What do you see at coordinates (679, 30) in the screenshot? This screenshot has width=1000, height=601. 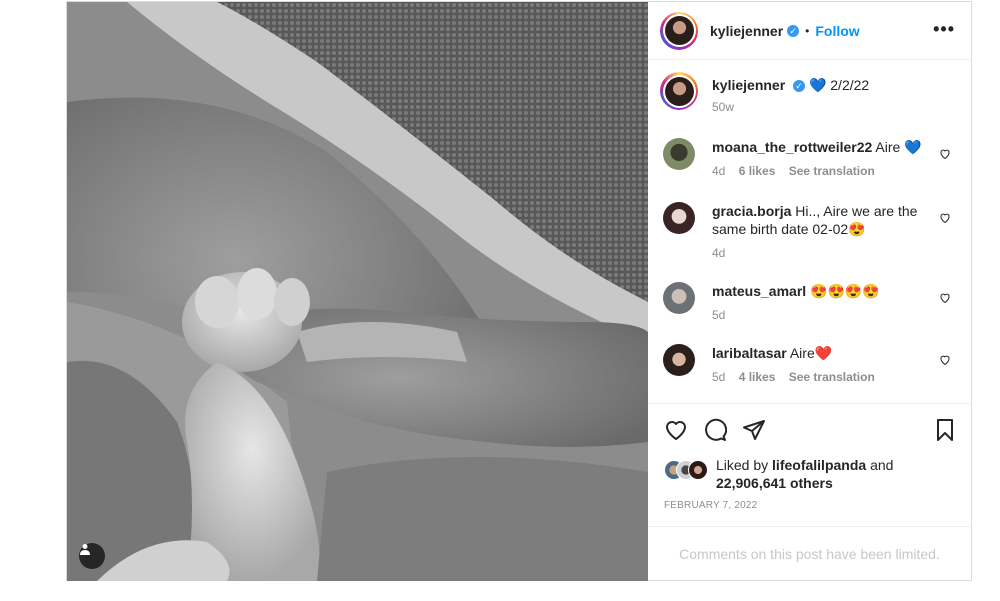 I see `author-avatar` at bounding box center [679, 30].